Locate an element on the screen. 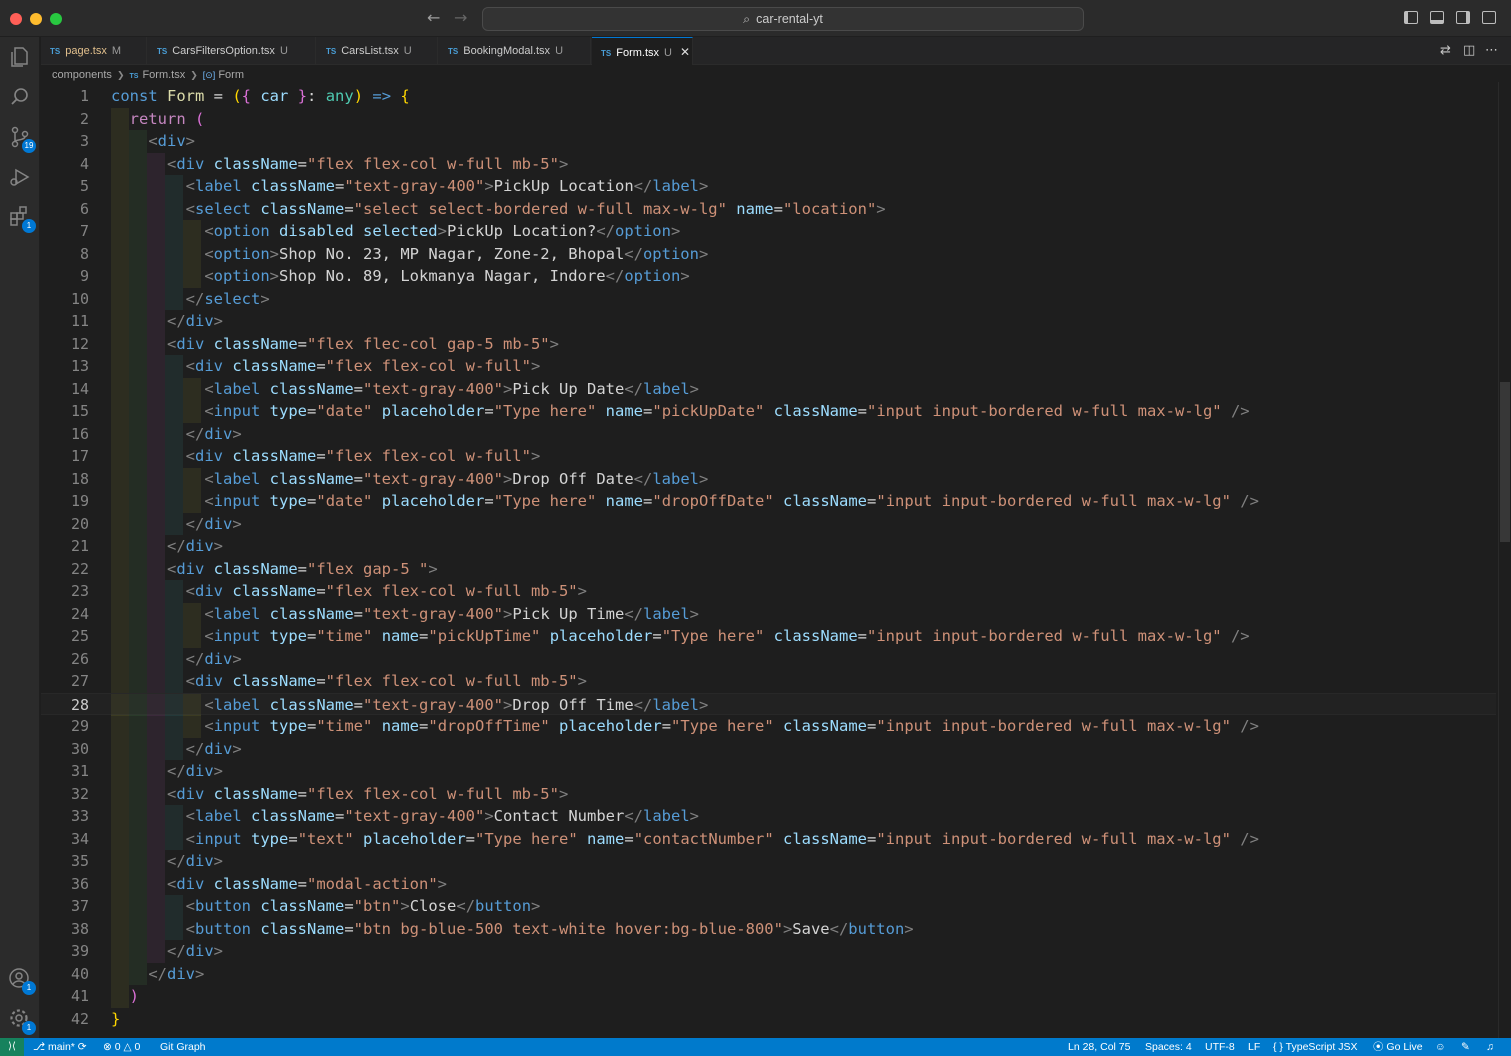  source-control-icon: 19 is located at coordinates (21, 138).